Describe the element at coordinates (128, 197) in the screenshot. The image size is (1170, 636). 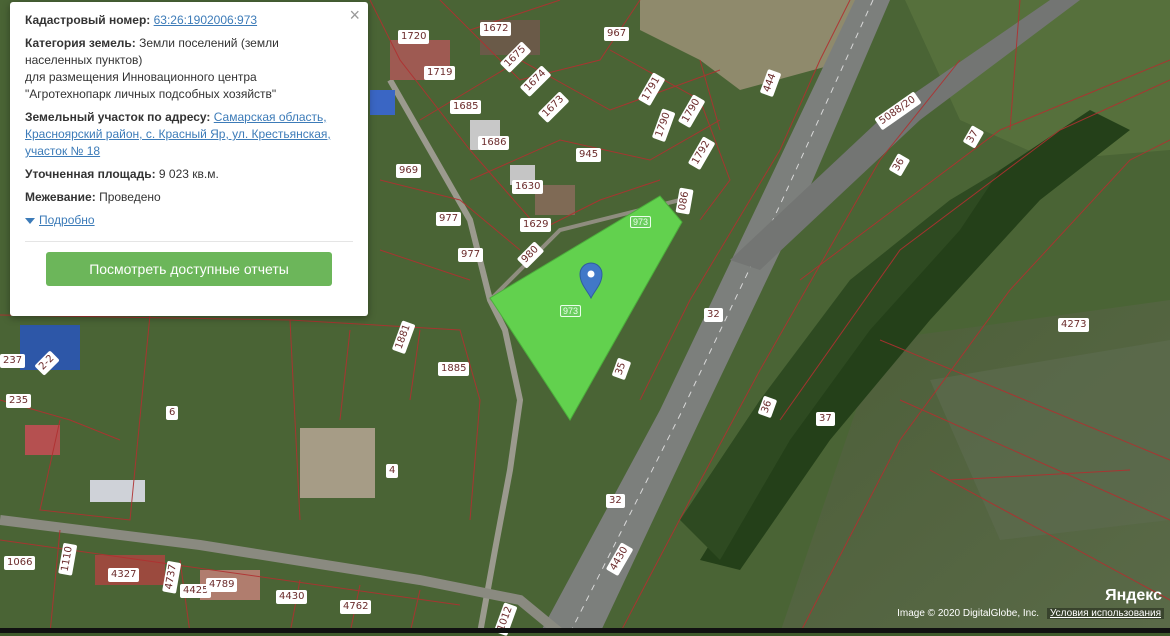
I see `survey-value: Проведено` at that location.